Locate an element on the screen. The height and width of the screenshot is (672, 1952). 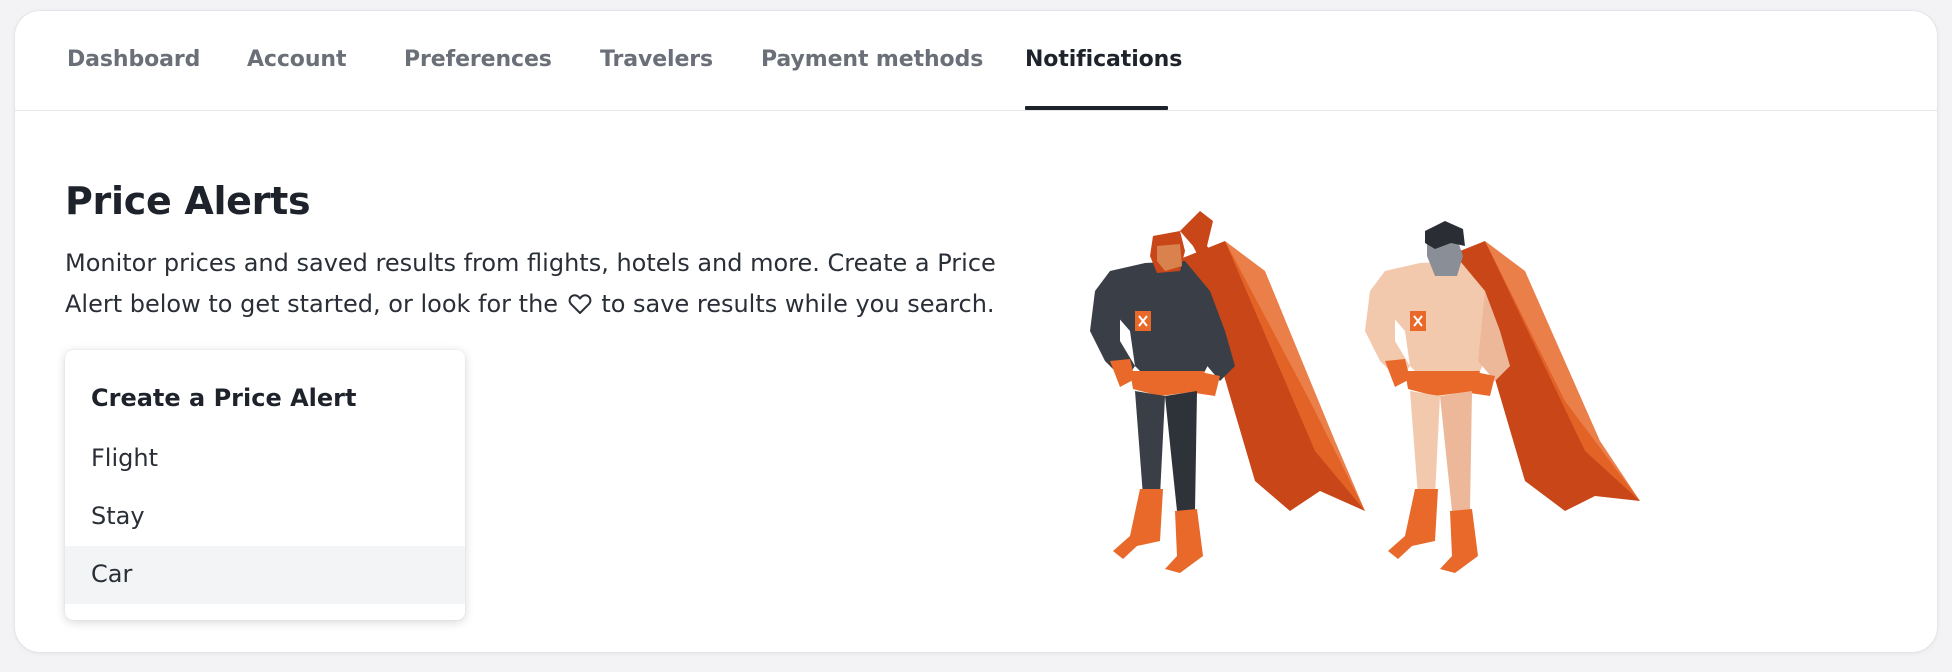
tab-notifications: Notifications is located at coordinates (1103, 59).